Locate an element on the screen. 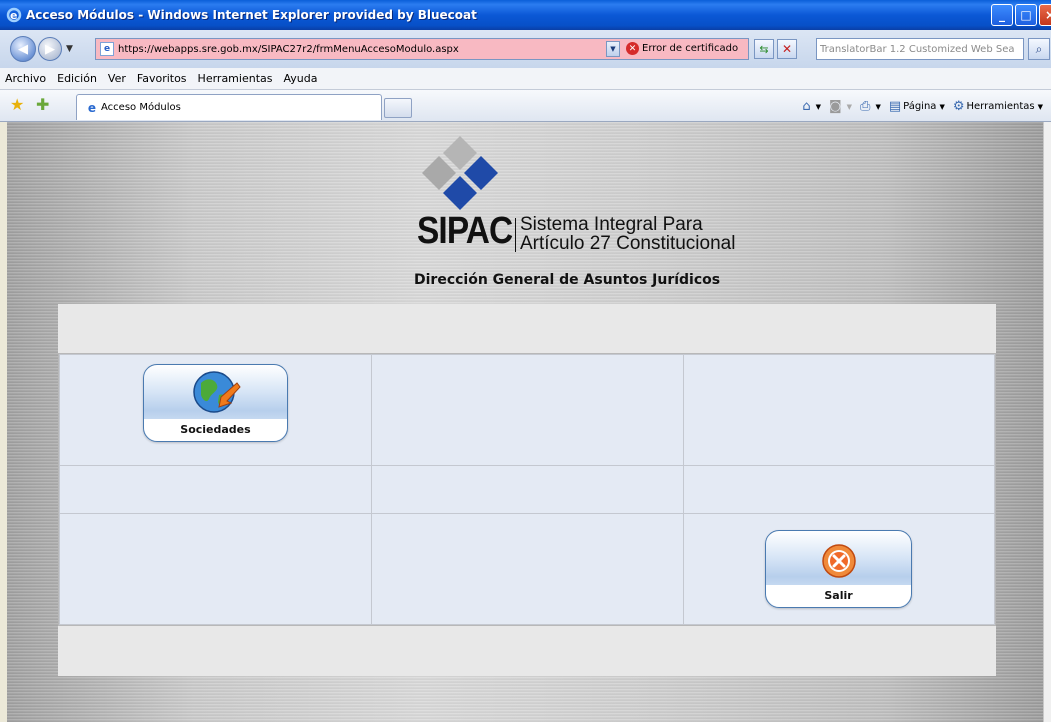  sociedades-button: Sociedades is located at coordinates (215, 403).